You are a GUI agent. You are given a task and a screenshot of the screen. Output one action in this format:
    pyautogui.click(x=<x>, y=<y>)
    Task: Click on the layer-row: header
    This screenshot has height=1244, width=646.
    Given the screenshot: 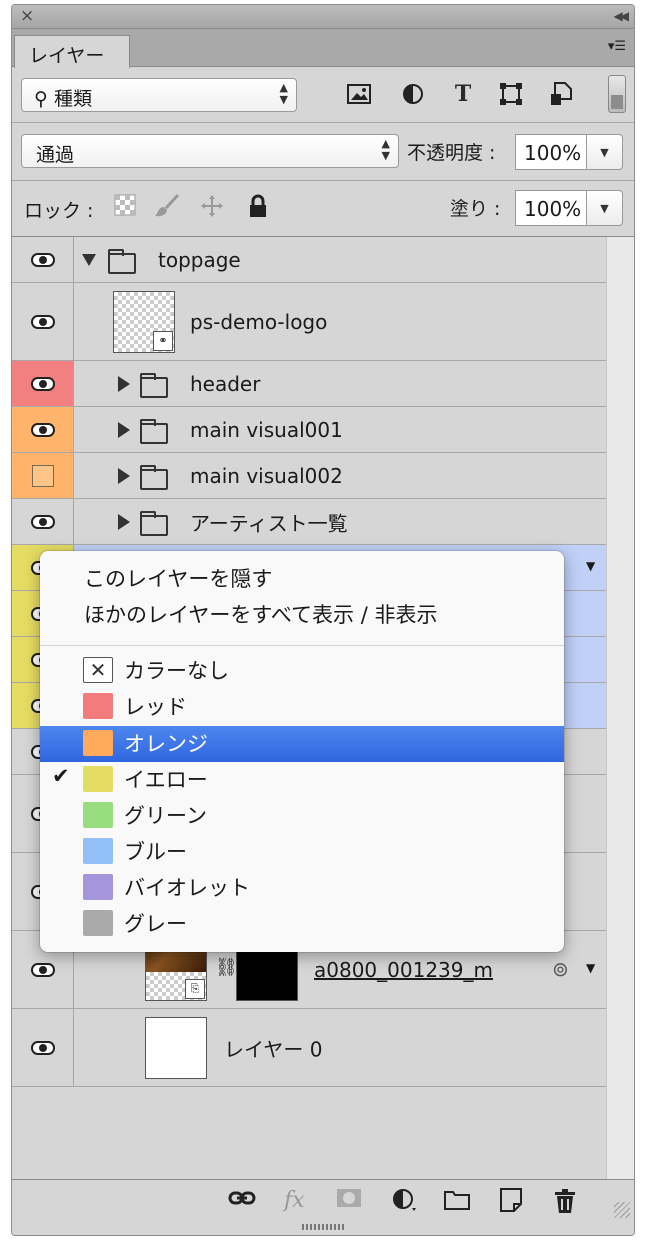 What is the action you would take?
    pyautogui.click(x=309, y=384)
    